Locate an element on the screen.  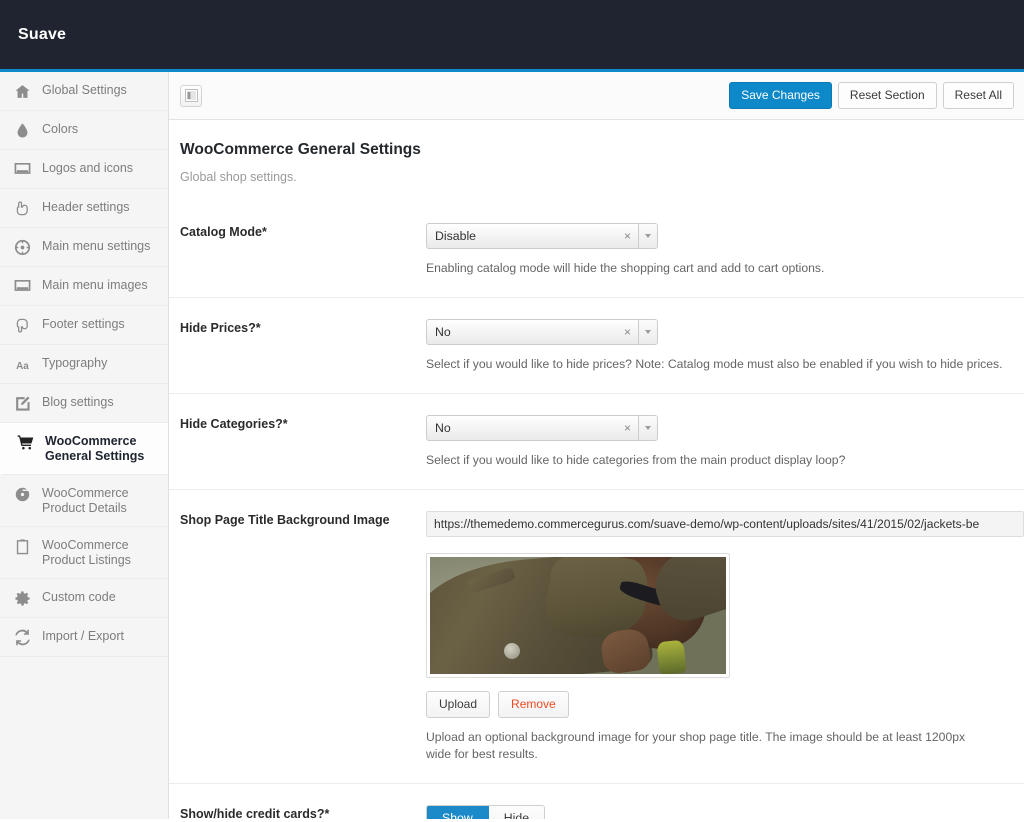
sidebar-item-custom-code: Custom code is located at coordinates (84, 598).